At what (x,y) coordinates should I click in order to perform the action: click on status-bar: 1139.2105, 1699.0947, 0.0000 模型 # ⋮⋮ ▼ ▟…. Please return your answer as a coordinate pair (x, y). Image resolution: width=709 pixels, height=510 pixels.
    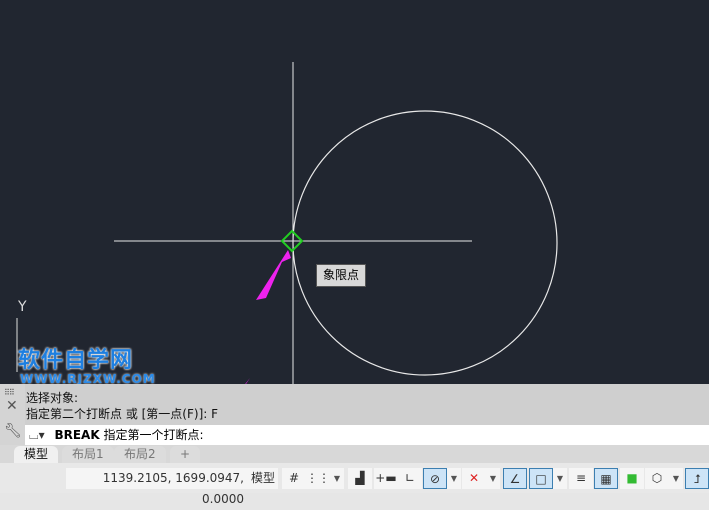
    Looking at the image, I should click on (354, 484).